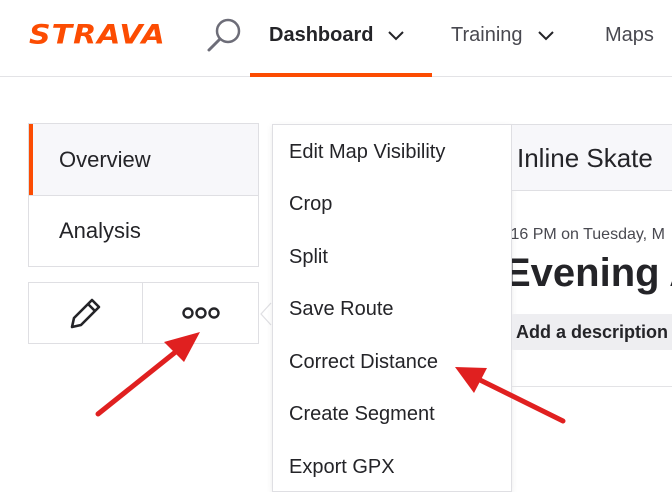  What do you see at coordinates (308, 257) in the screenshot?
I see `menu-item-split: Split` at bounding box center [308, 257].